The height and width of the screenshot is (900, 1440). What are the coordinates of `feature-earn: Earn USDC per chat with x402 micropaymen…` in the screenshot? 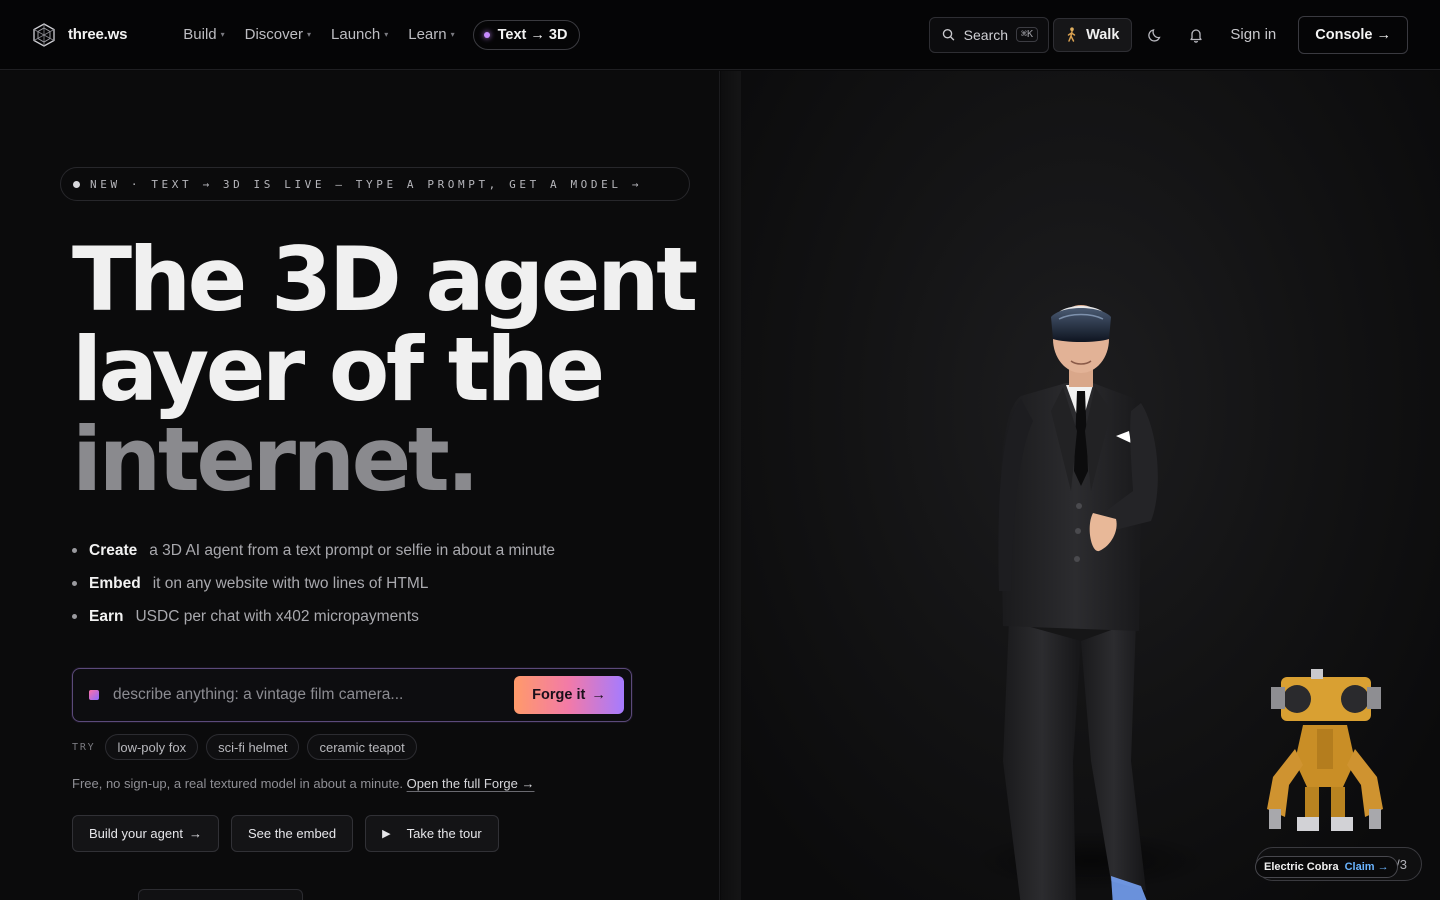 It's located at (313, 616).